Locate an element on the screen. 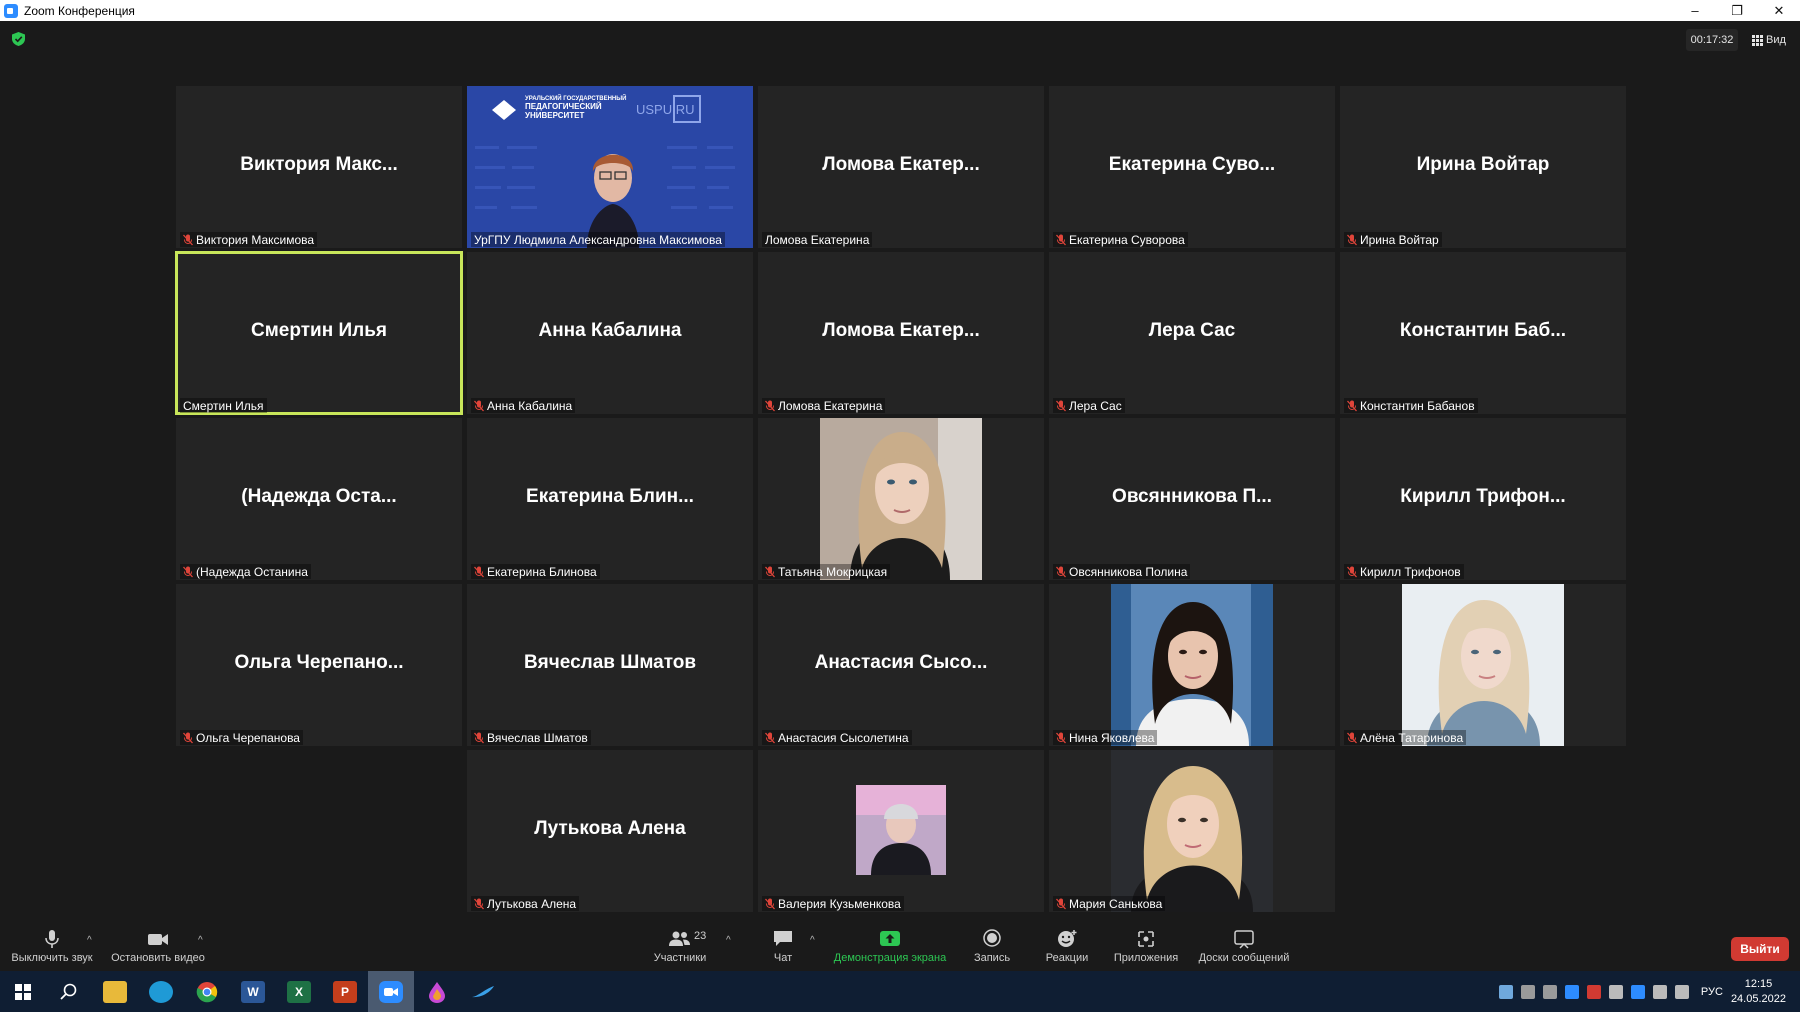 This screenshot has height=1012, width=1800. participant-tile: Екатерина Суво... Екатерина Суворова is located at coordinates (1192, 167).